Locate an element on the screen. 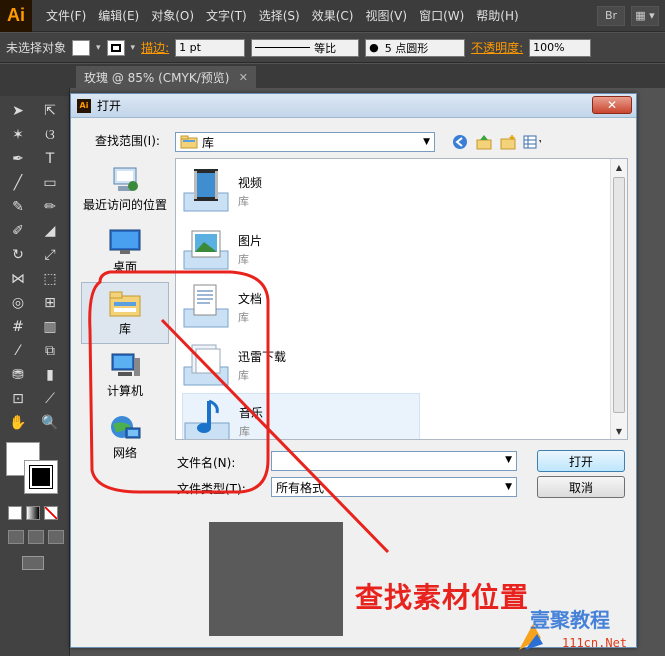 The width and height of the screenshot is (665, 656). annotation-arrow-line is located at coordinates (275, 436).